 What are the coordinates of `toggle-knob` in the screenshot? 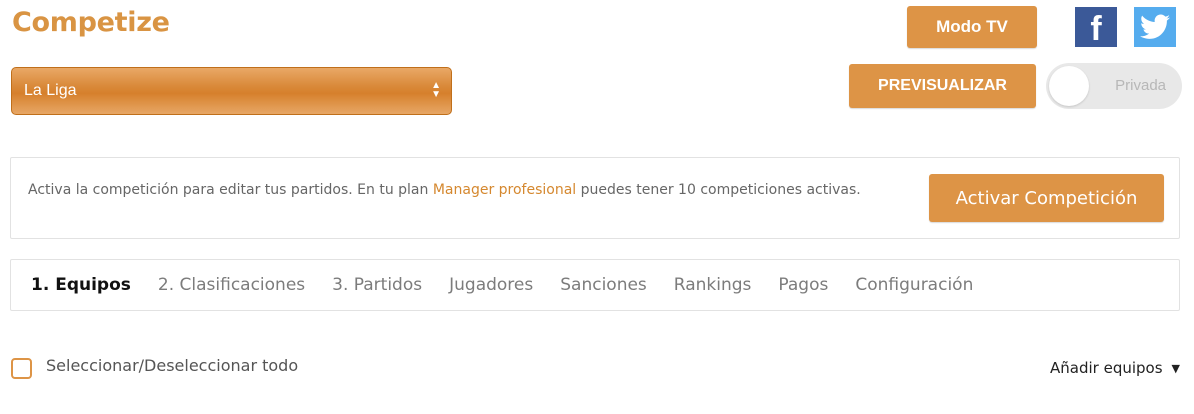 It's located at (1069, 86).